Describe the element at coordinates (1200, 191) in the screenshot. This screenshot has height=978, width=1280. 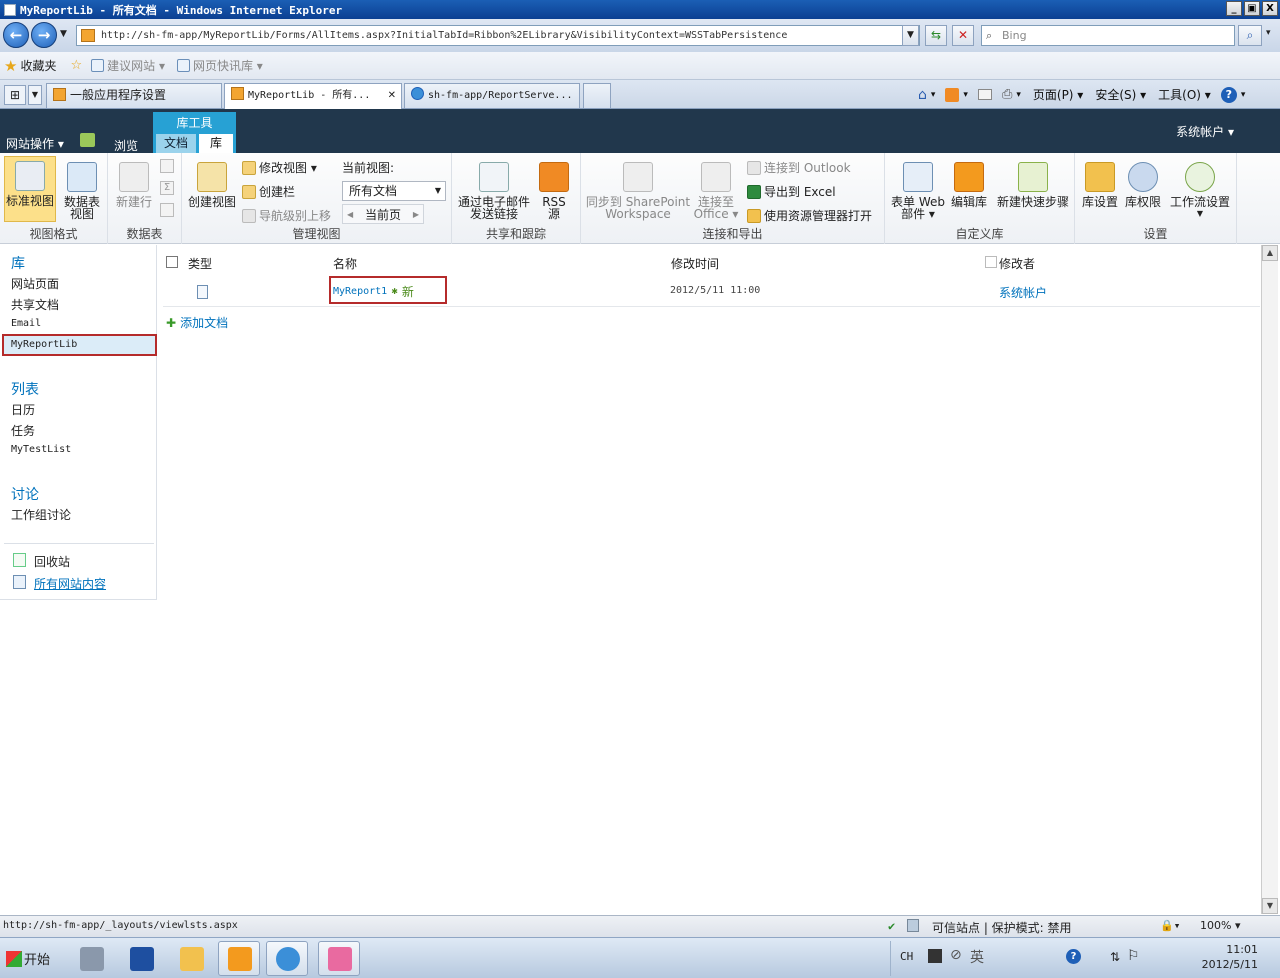
I see `workflow-settings-button: 工作流设置 ▼` at that location.